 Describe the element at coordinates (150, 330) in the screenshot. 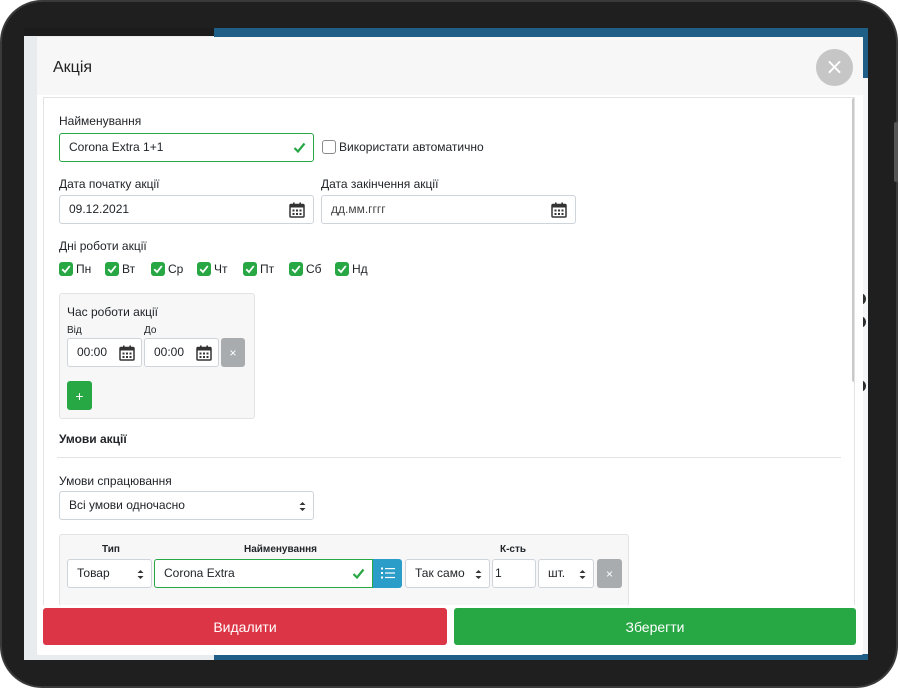

I see `time-to-label: До` at that location.